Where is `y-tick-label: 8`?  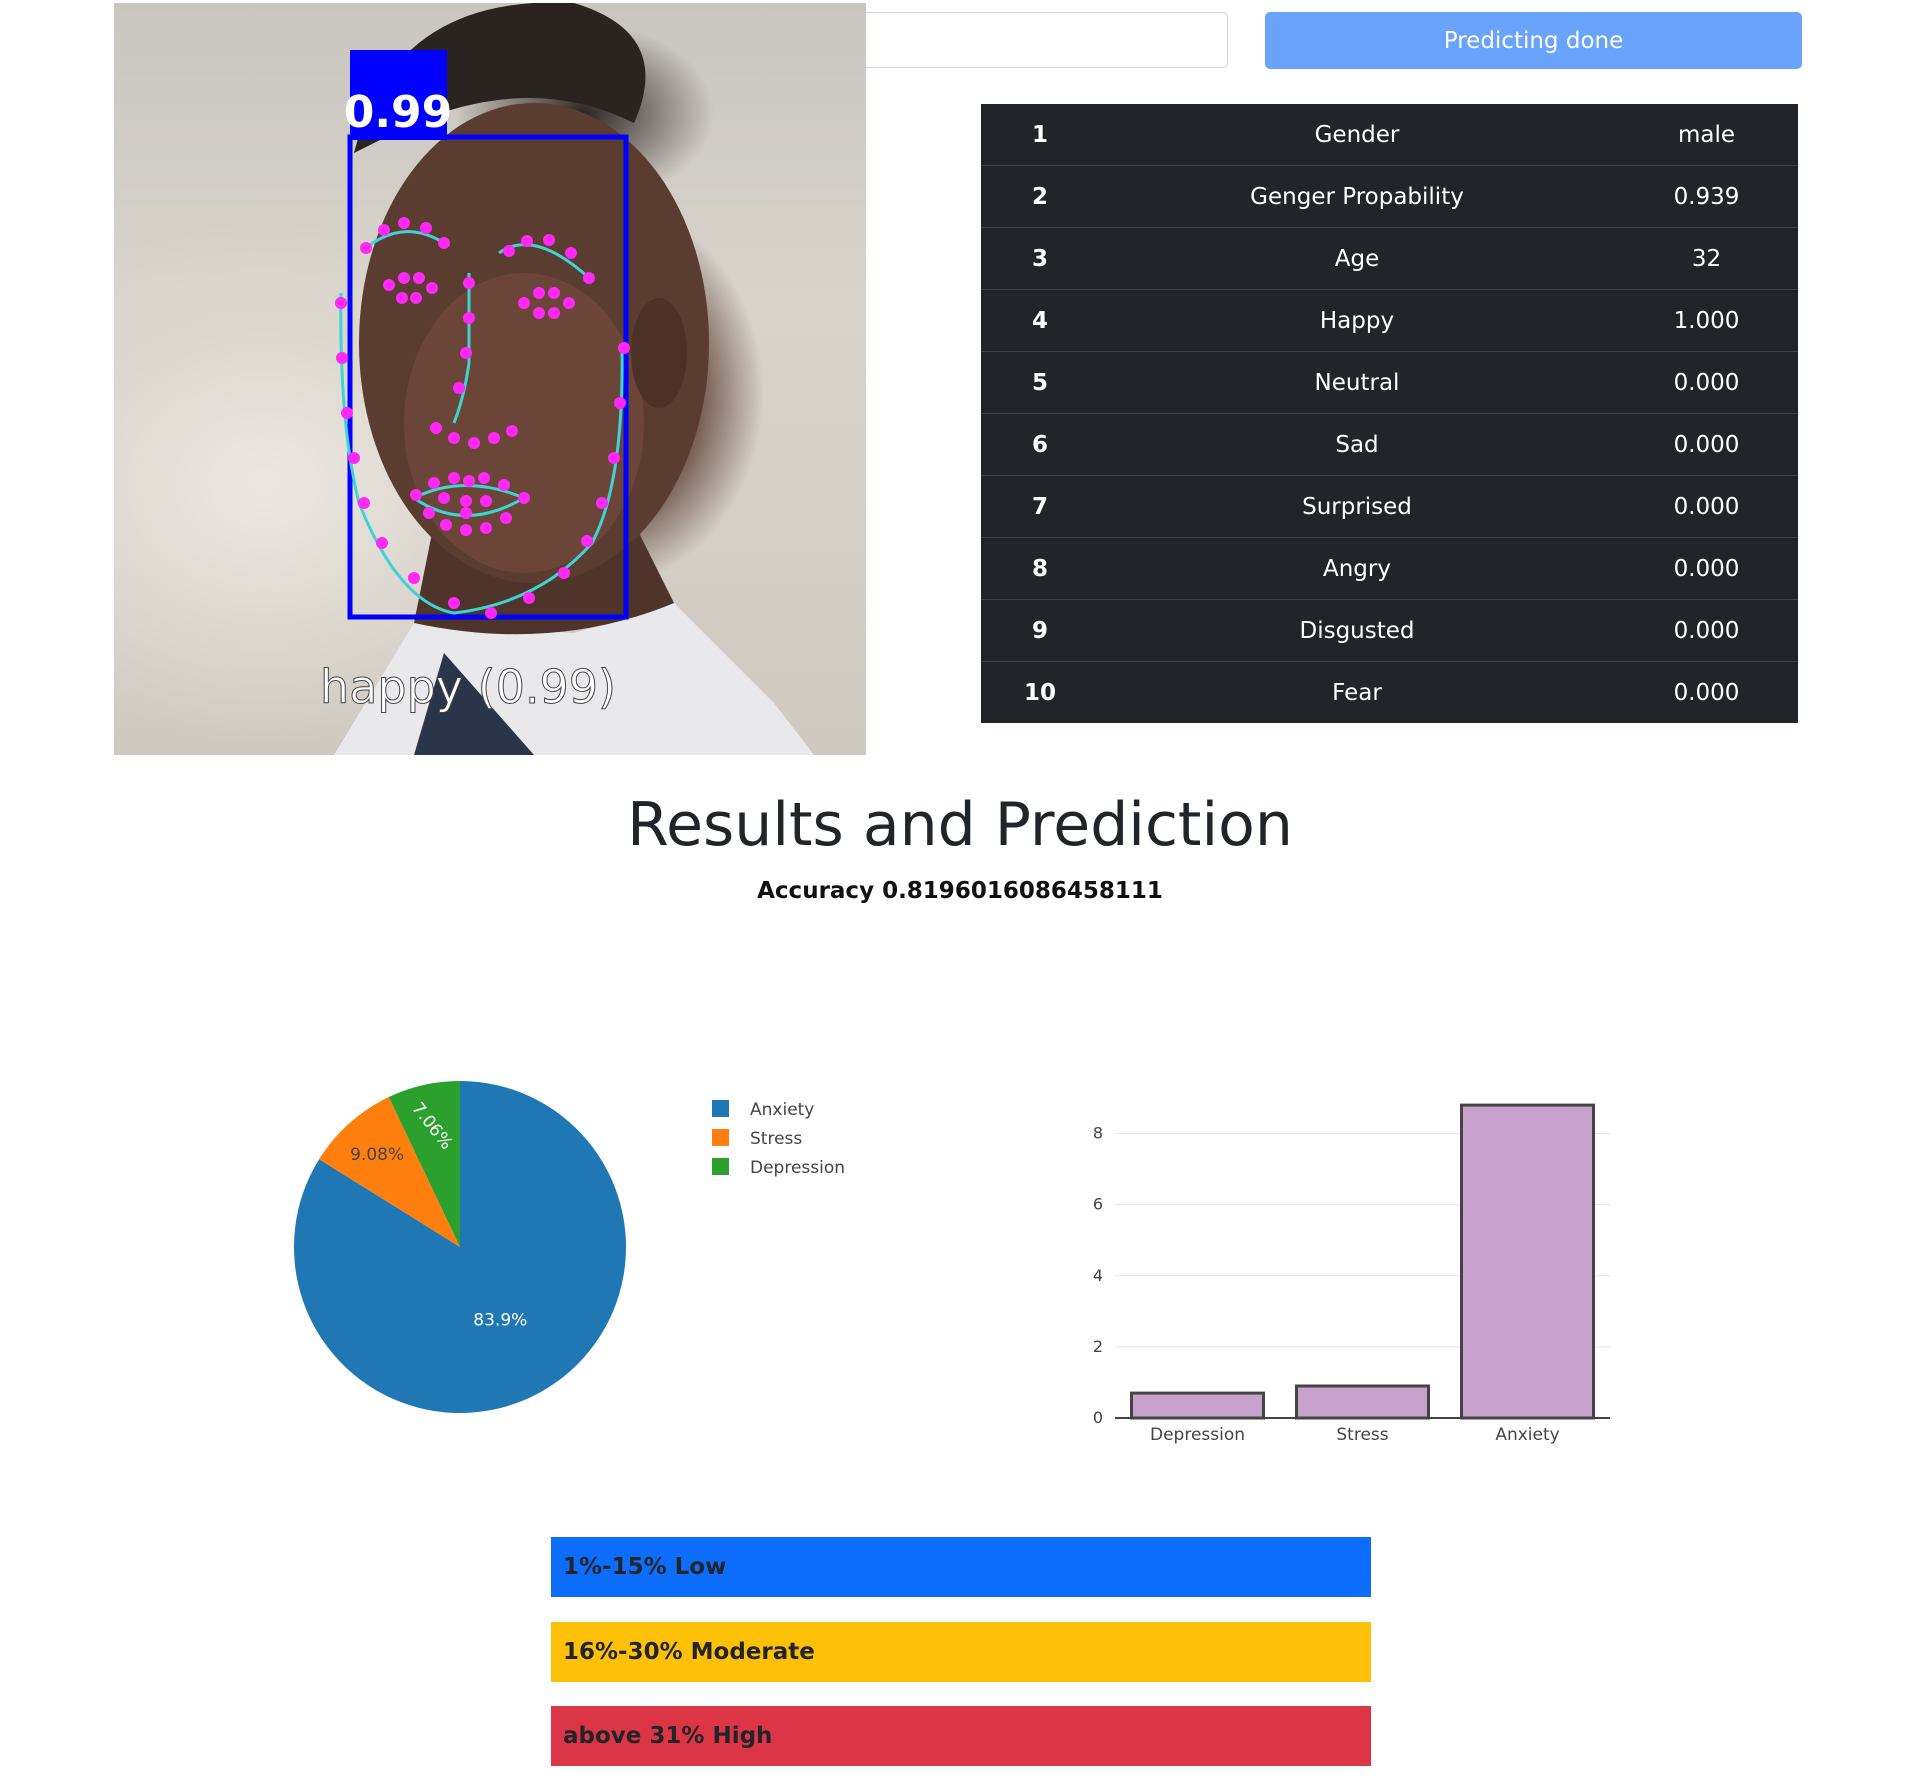
y-tick-label: 8 is located at coordinates (1098, 1133).